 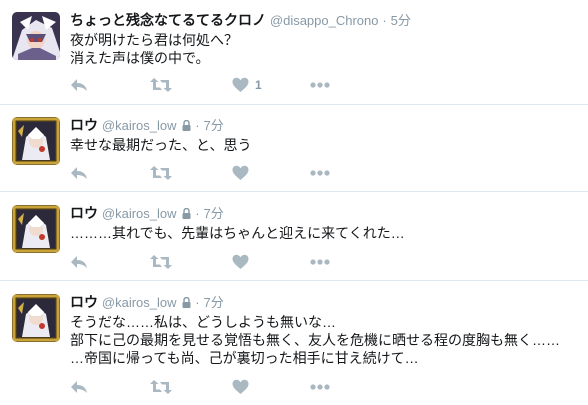 I want to click on username: @disappo_Chrono, so click(x=324, y=20).